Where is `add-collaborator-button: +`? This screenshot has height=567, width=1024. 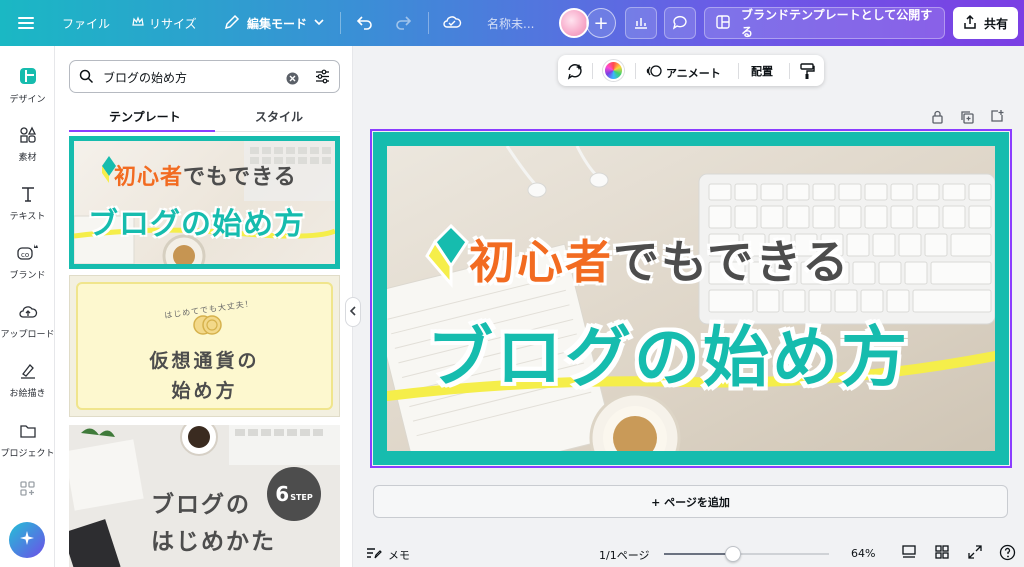 add-collaborator-button: + is located at coordinates (601, 23).